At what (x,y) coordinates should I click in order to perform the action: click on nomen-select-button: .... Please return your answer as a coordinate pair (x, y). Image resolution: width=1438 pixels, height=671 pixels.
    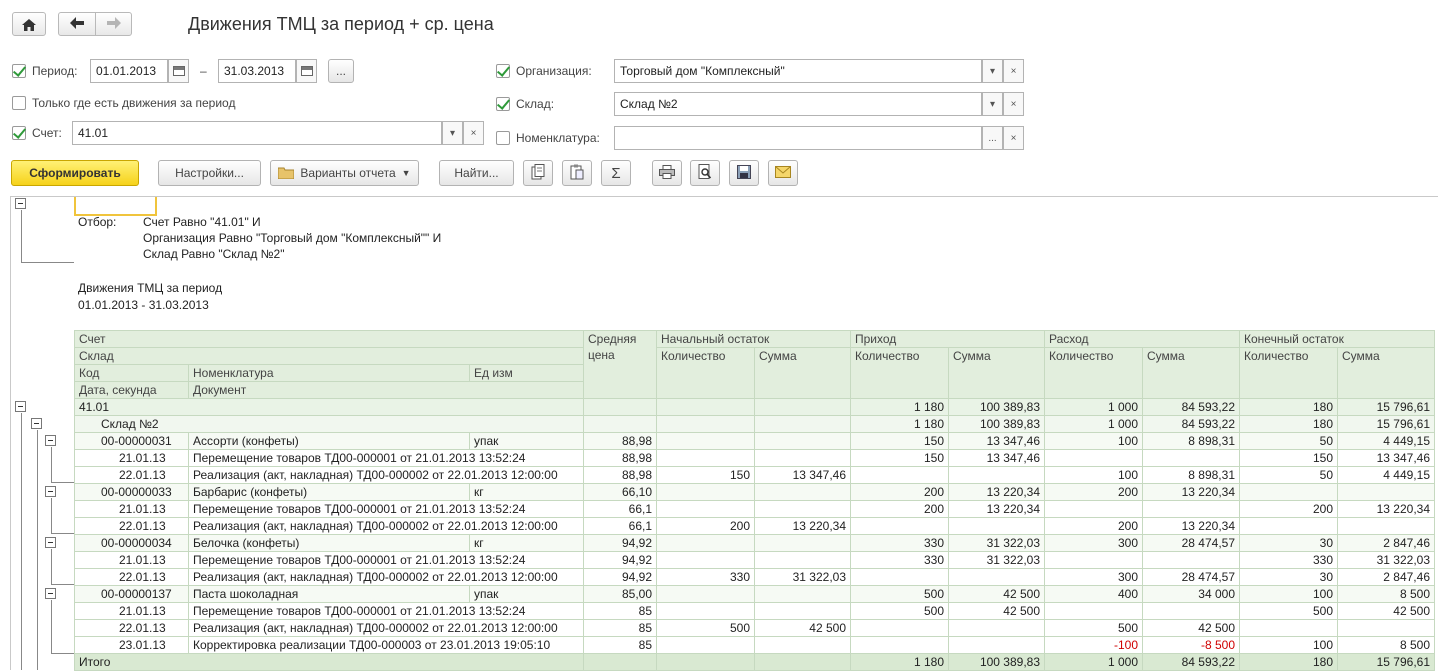
    Looking at the image, I should click on (992, 138).